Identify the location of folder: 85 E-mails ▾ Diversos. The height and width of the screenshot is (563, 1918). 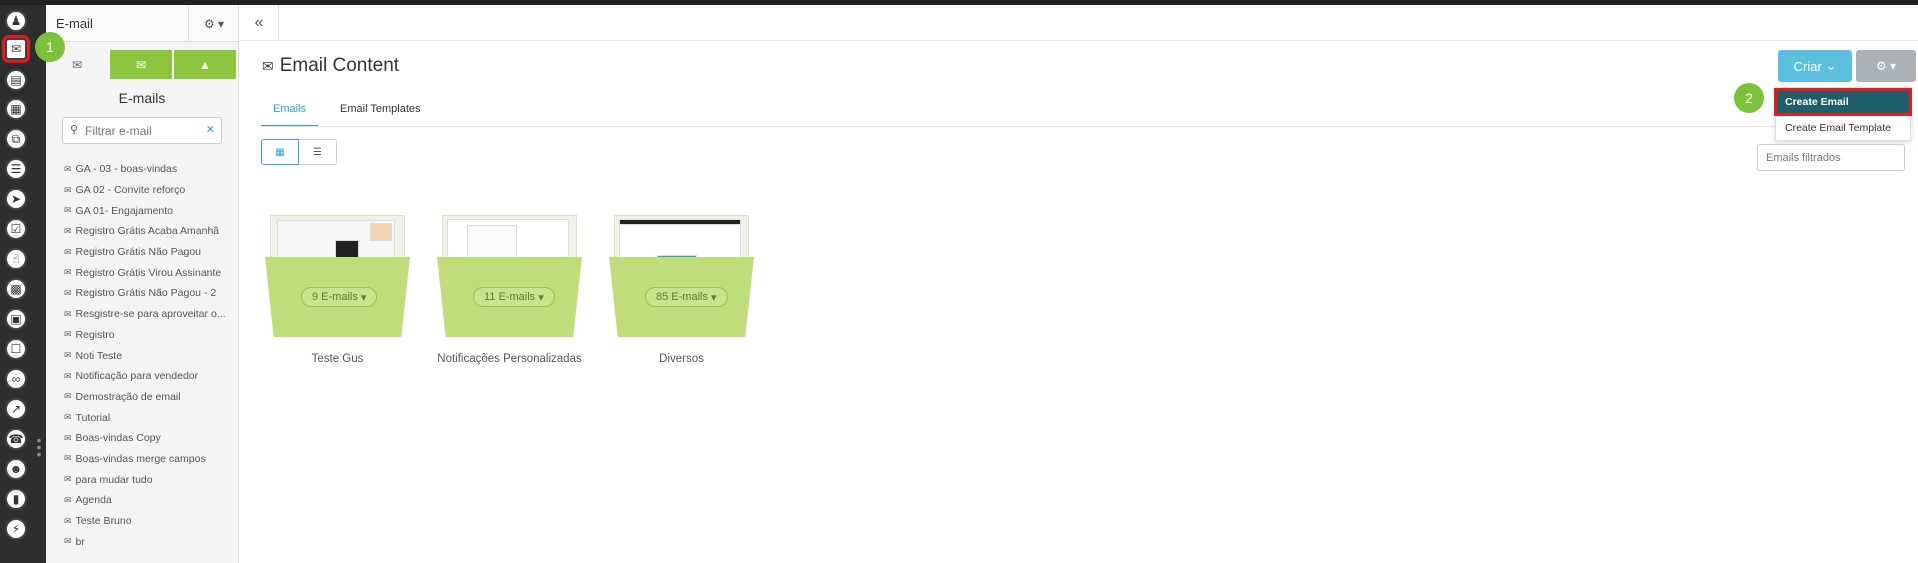
(681, 290).